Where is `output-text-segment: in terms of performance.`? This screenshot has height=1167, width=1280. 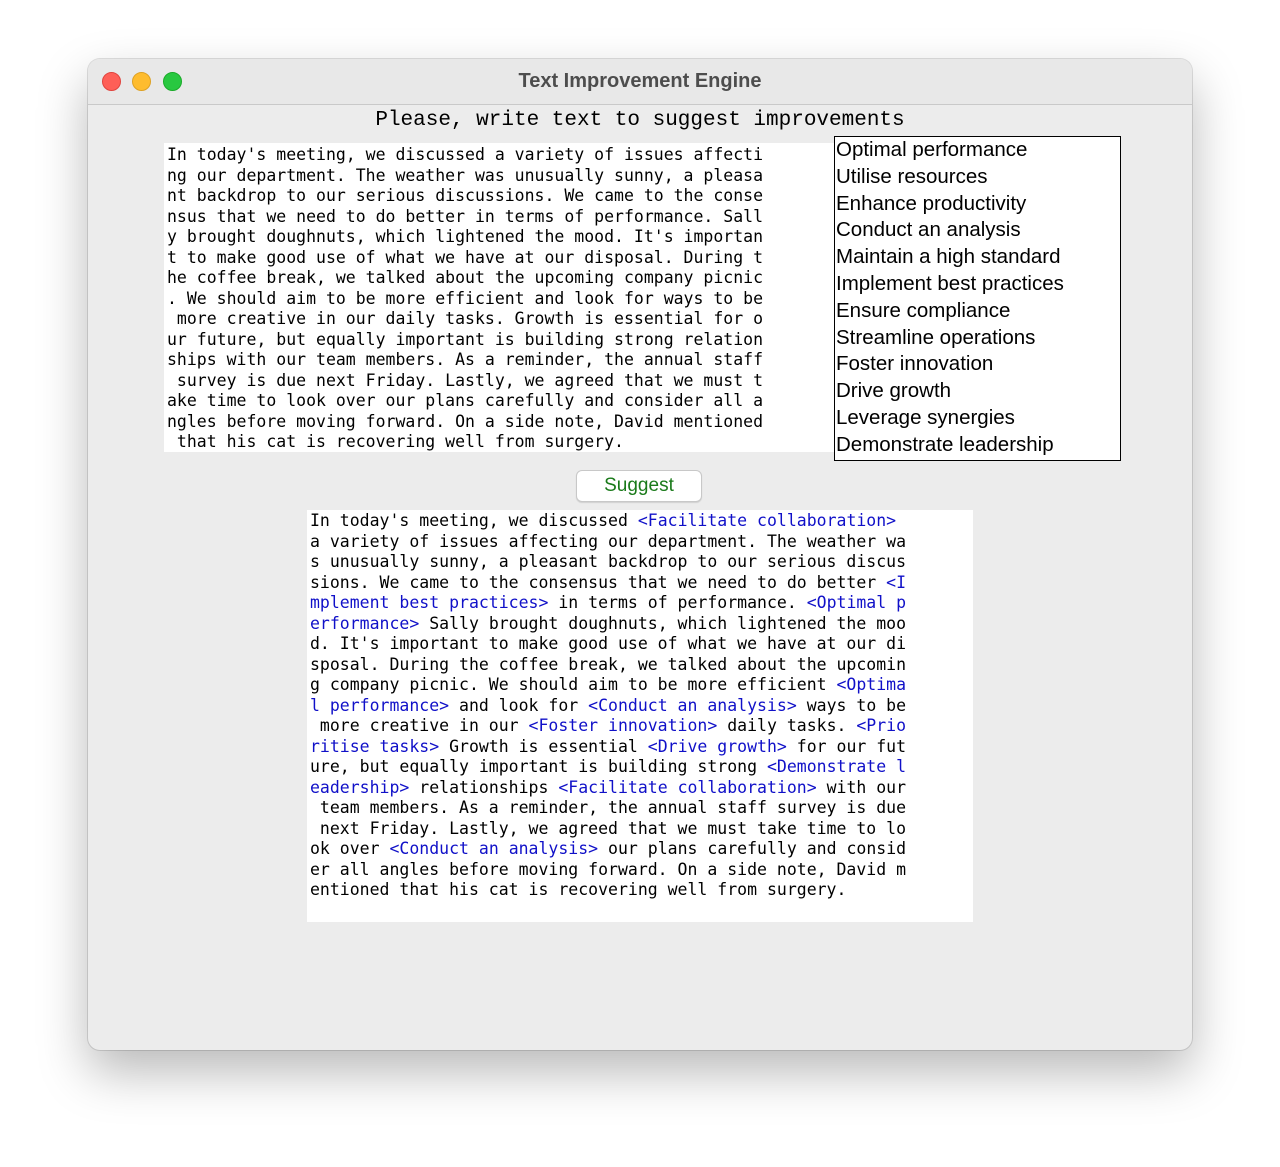
output-text-segment: in terms of performance. is located at coordinates (677, 602).